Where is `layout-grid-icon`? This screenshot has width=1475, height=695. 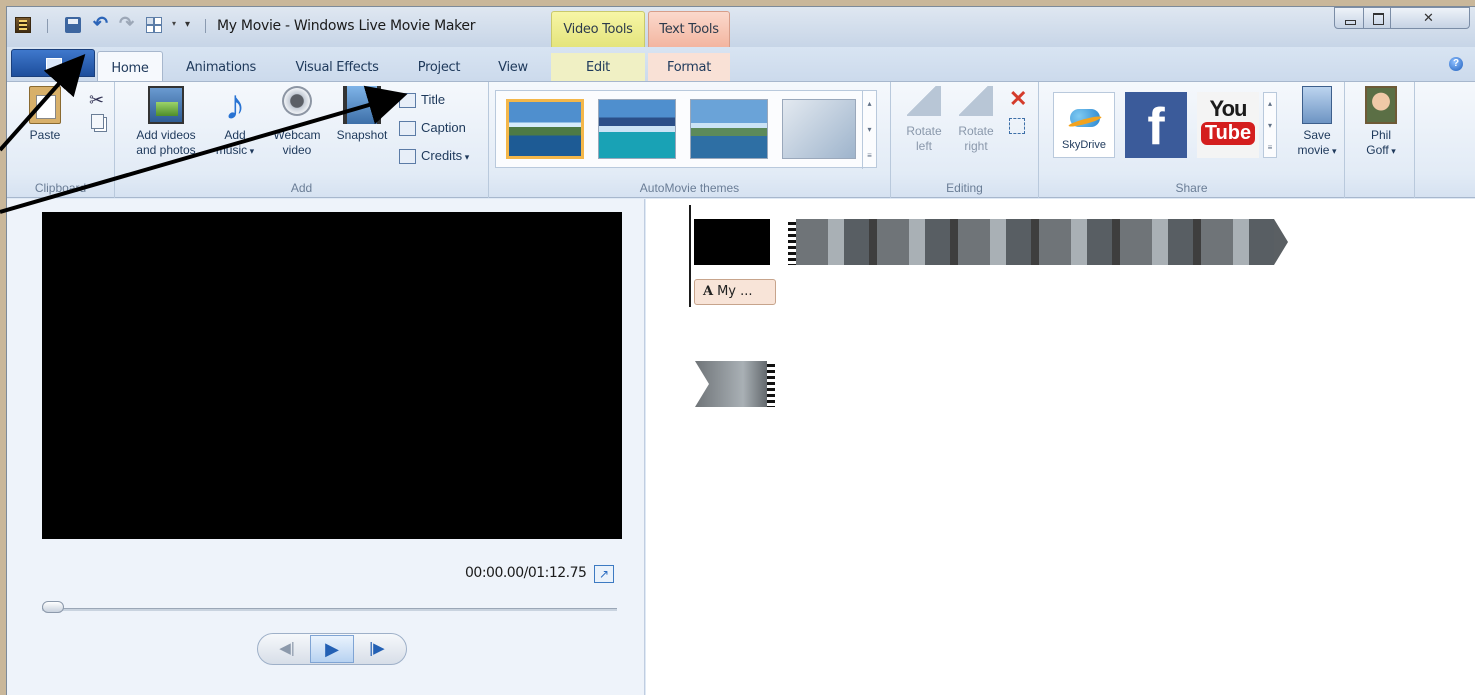 layout-grid-icon is located at coordinates (157, 25).